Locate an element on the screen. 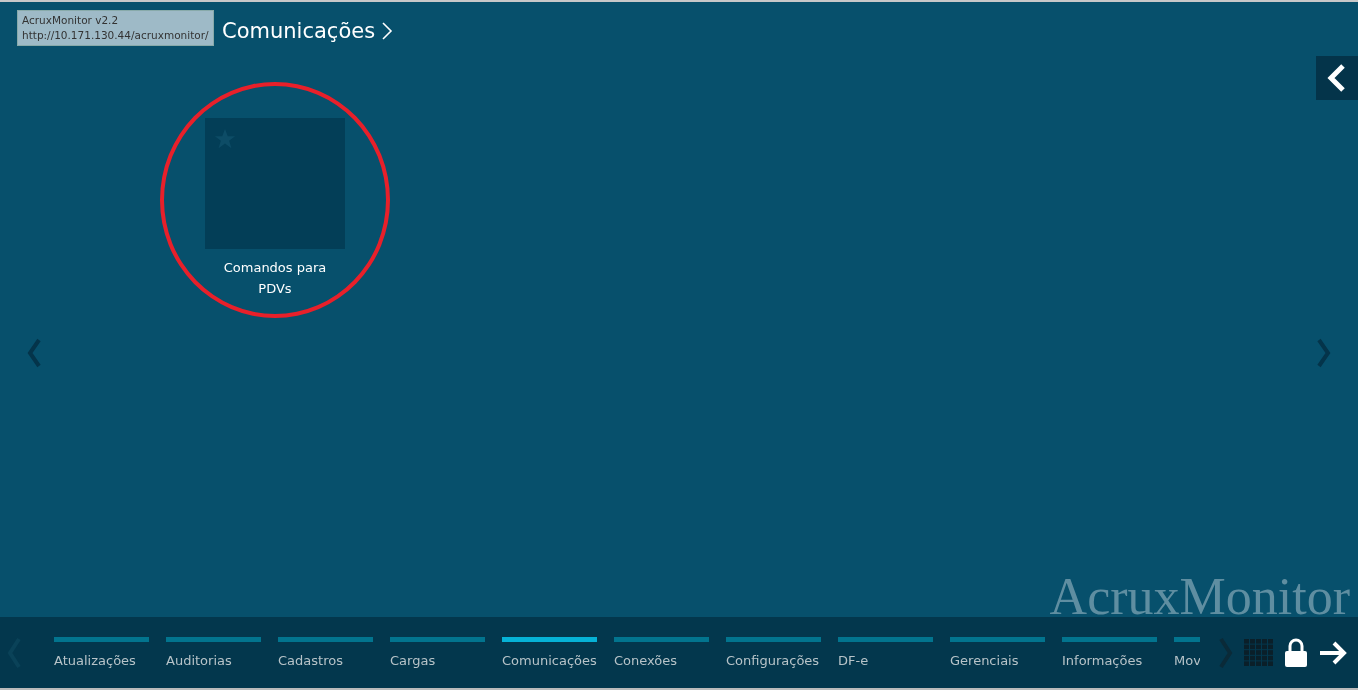 The image size is (1358, 690). grid-icon is located at coordinates (1259, 652).